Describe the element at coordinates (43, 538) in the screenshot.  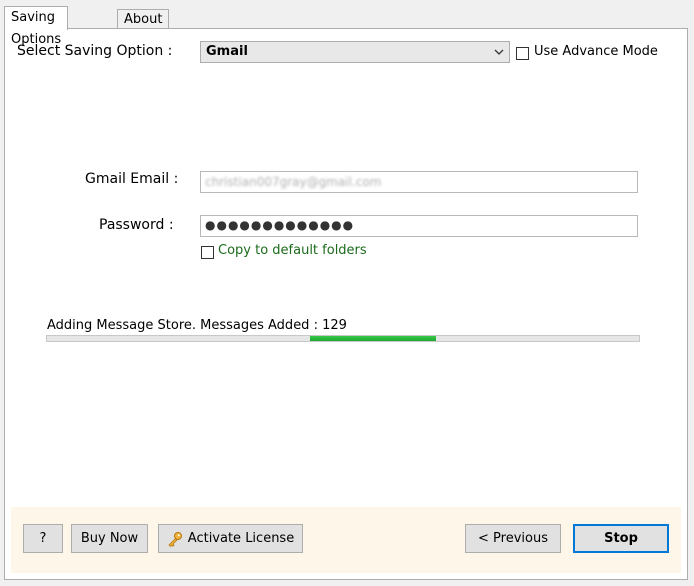
I see `help-button: ?` at that location.